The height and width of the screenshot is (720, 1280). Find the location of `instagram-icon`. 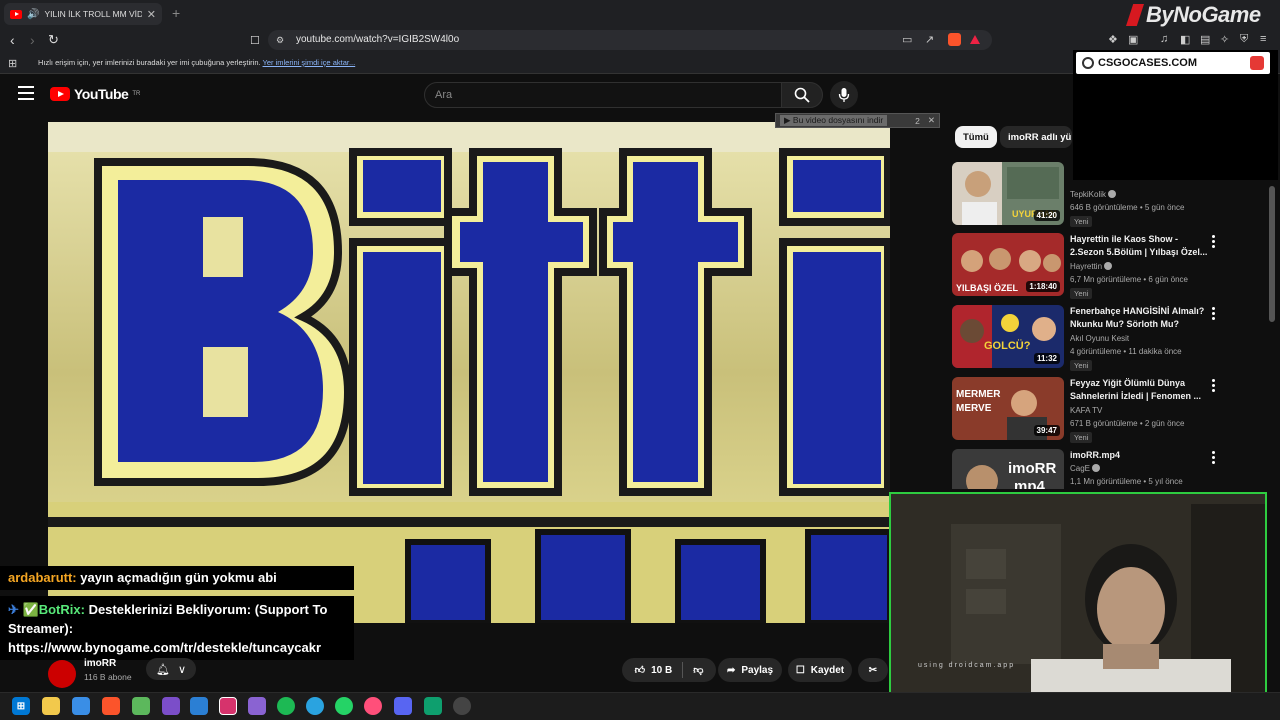

instagram-icon is located at coordinates (228, 706).